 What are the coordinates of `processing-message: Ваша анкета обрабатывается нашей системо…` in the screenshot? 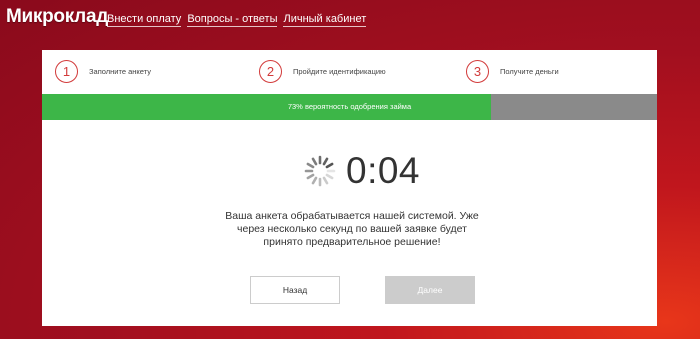 It's located at (352, 229).